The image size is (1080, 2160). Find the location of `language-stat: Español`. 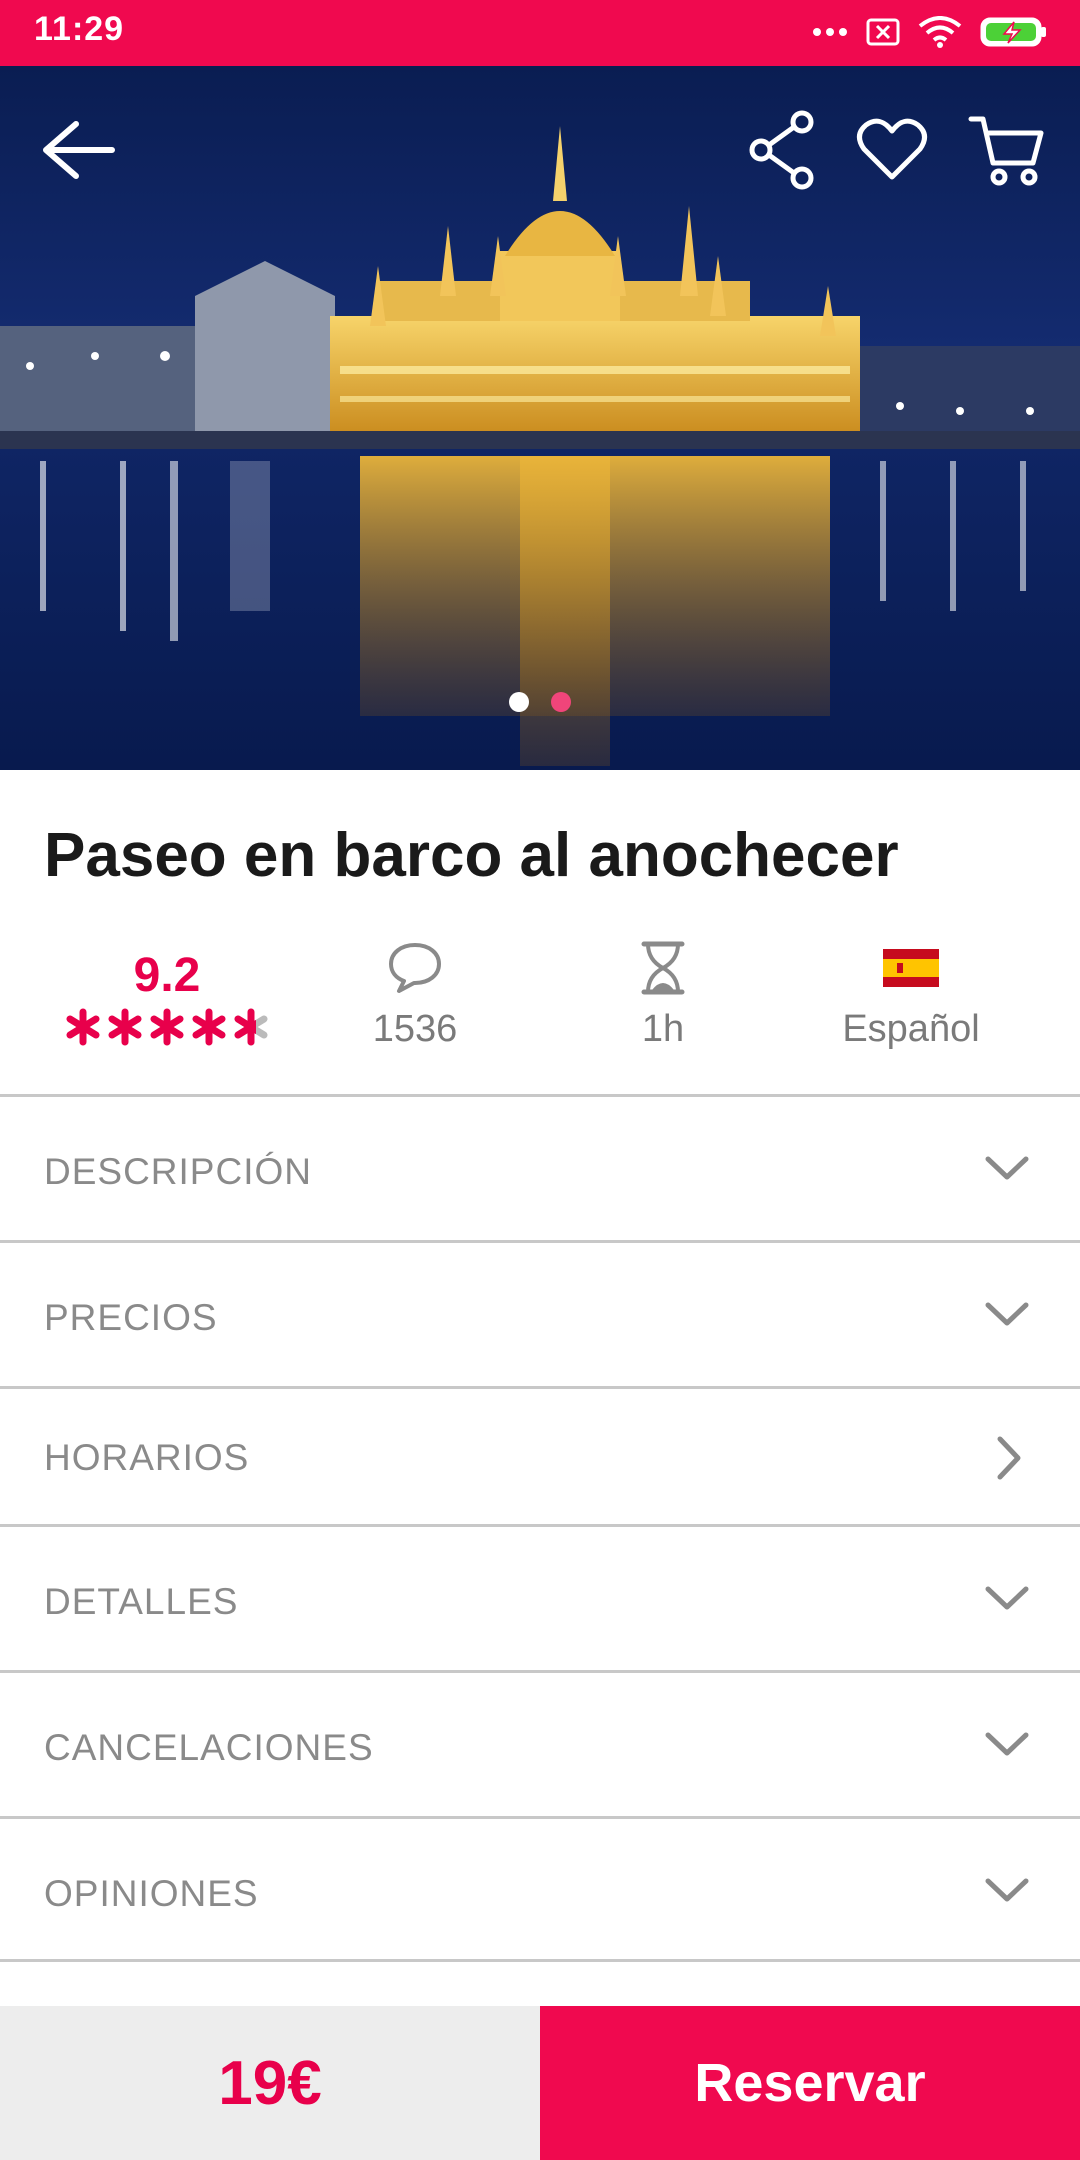

language-stat: Español is located at coordinates (911, 990).